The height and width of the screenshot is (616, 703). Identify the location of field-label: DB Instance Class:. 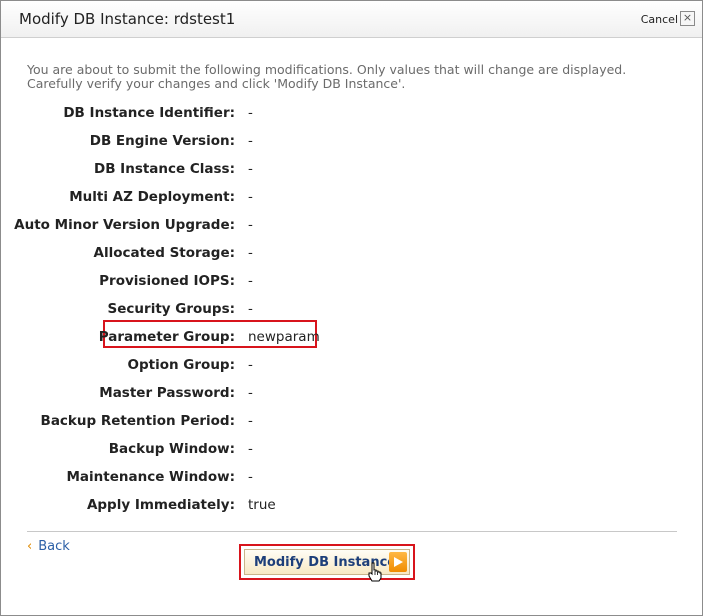
(164, 169).